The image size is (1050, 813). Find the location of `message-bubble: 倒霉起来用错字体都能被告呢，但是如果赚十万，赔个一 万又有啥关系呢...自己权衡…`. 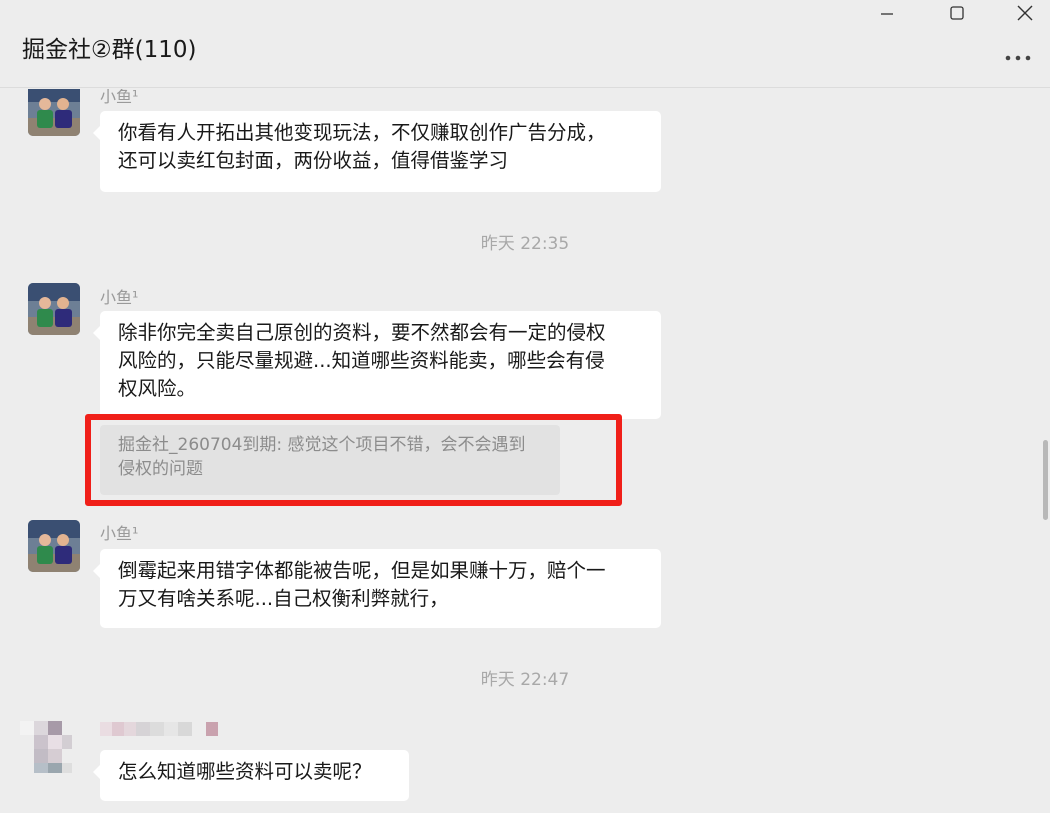

message-bubble: 倒霉起来用错字体都能被告呢，但是如果赚十万，赔个一 万又有啥关系呢...自己权衡… is located at coordinates (377, 588).